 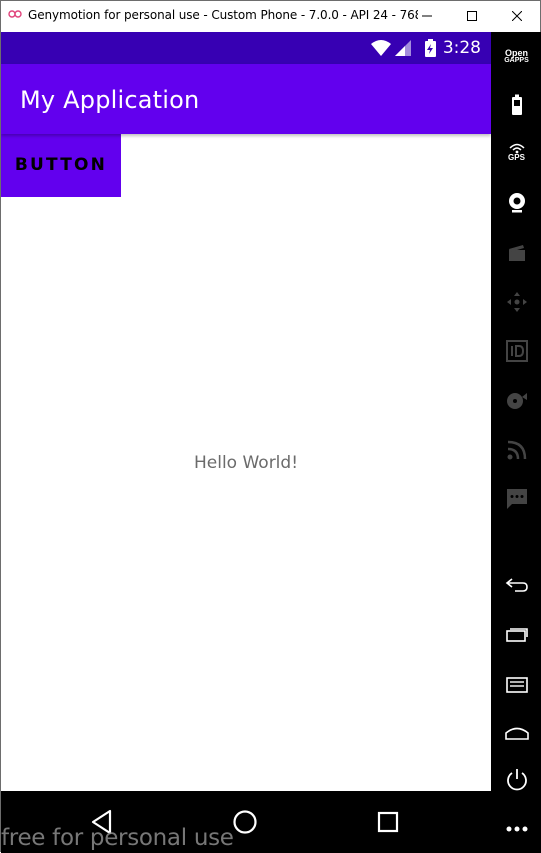 I want to click on home-tool-icon, so click(x=516, y=733).